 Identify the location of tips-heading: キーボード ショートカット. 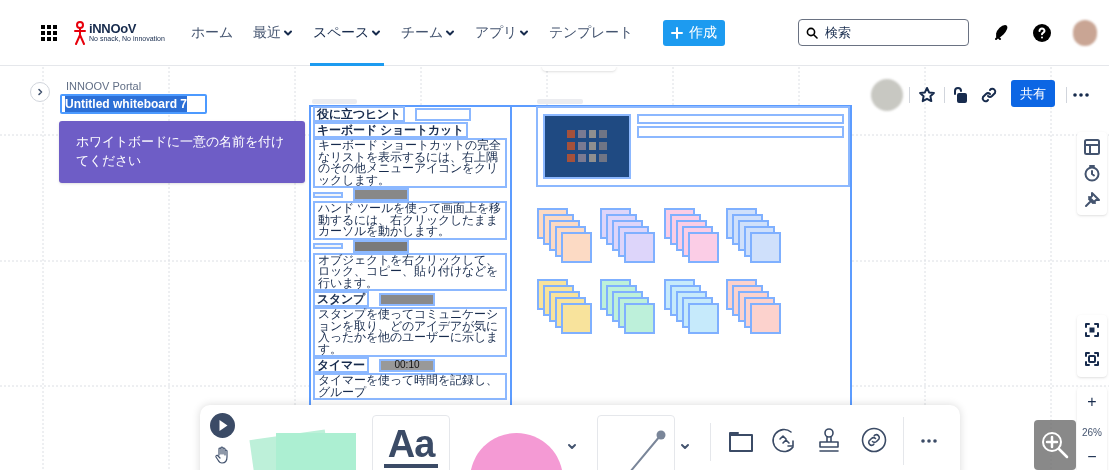
(391, 130).